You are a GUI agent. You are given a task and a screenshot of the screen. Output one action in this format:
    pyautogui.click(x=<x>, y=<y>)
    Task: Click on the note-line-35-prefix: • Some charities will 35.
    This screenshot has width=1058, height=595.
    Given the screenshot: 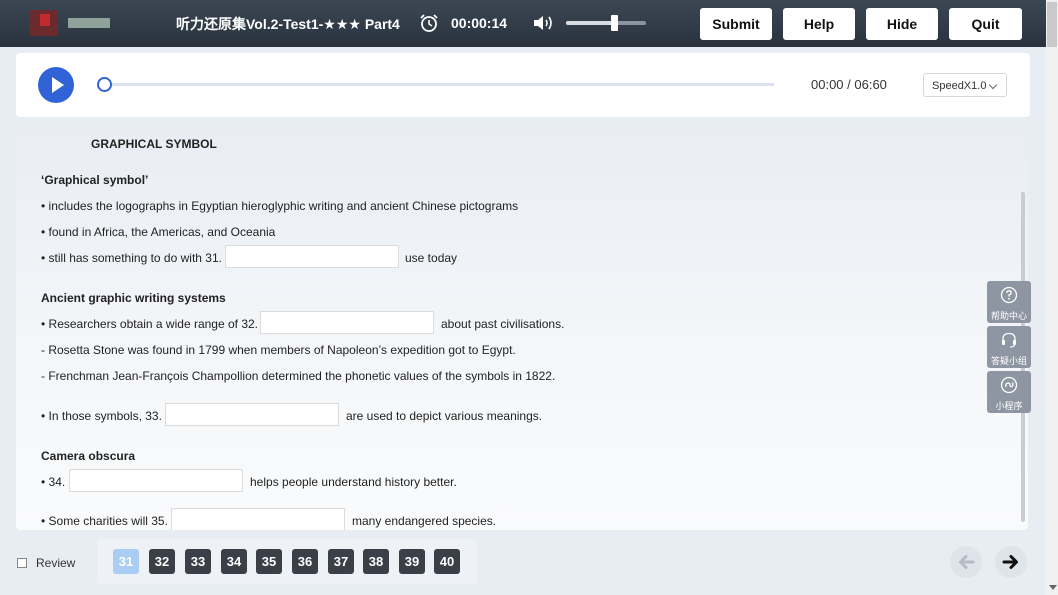 What is the action you would take?
    pyautogui.click(x=104, y=521)
    